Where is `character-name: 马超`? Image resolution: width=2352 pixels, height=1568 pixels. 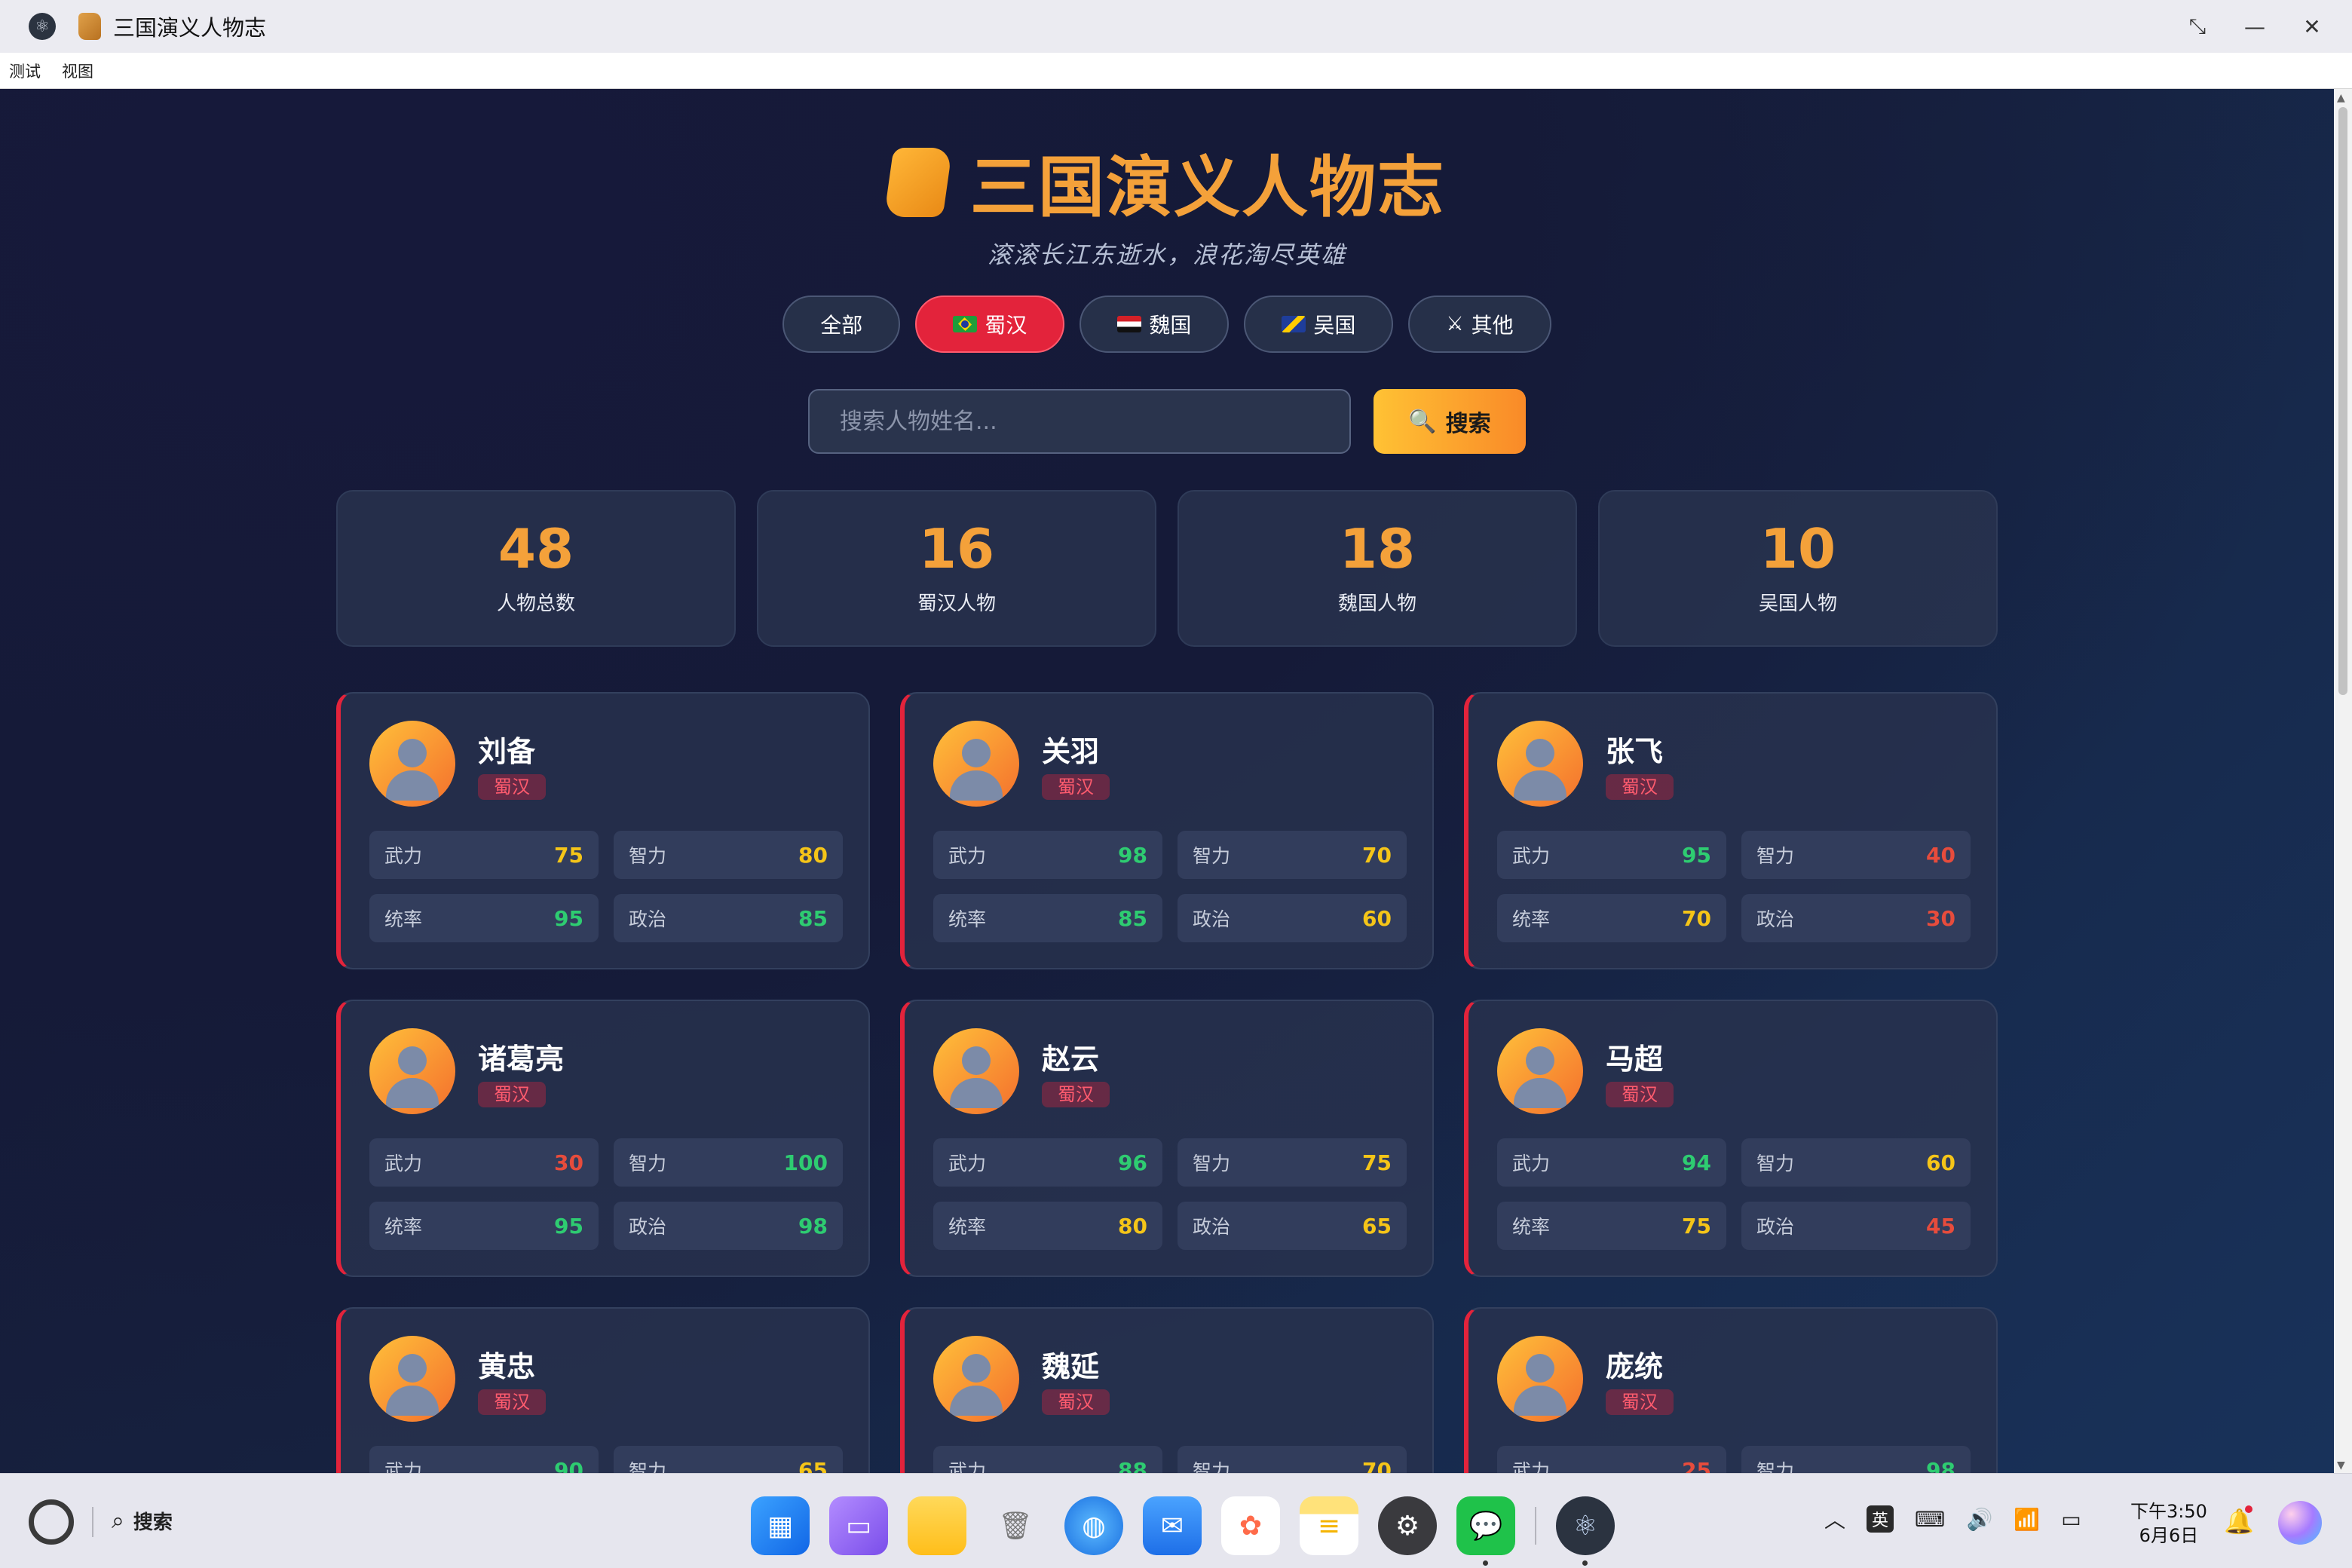
character-name: 马超 is located at coordinates (1635, 1059).